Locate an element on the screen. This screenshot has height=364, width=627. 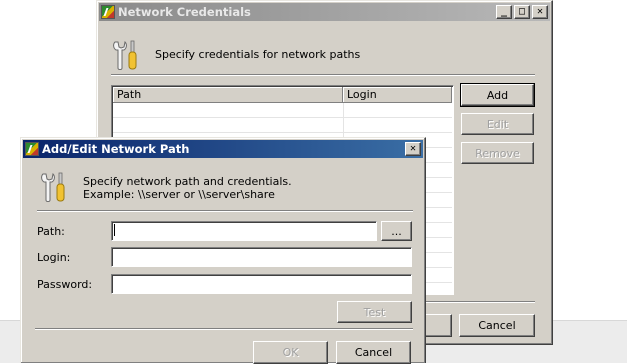
header-separator is located at coordinates (323, 75).